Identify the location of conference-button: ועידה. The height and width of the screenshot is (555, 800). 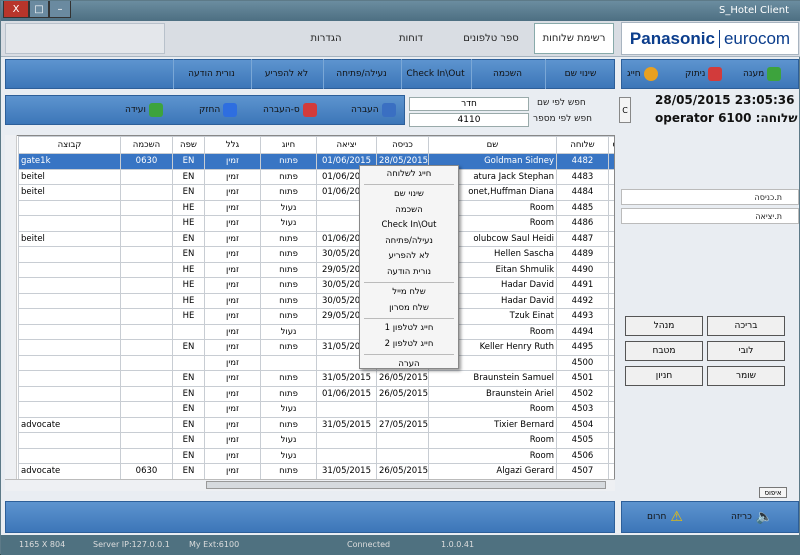
(145, 110).